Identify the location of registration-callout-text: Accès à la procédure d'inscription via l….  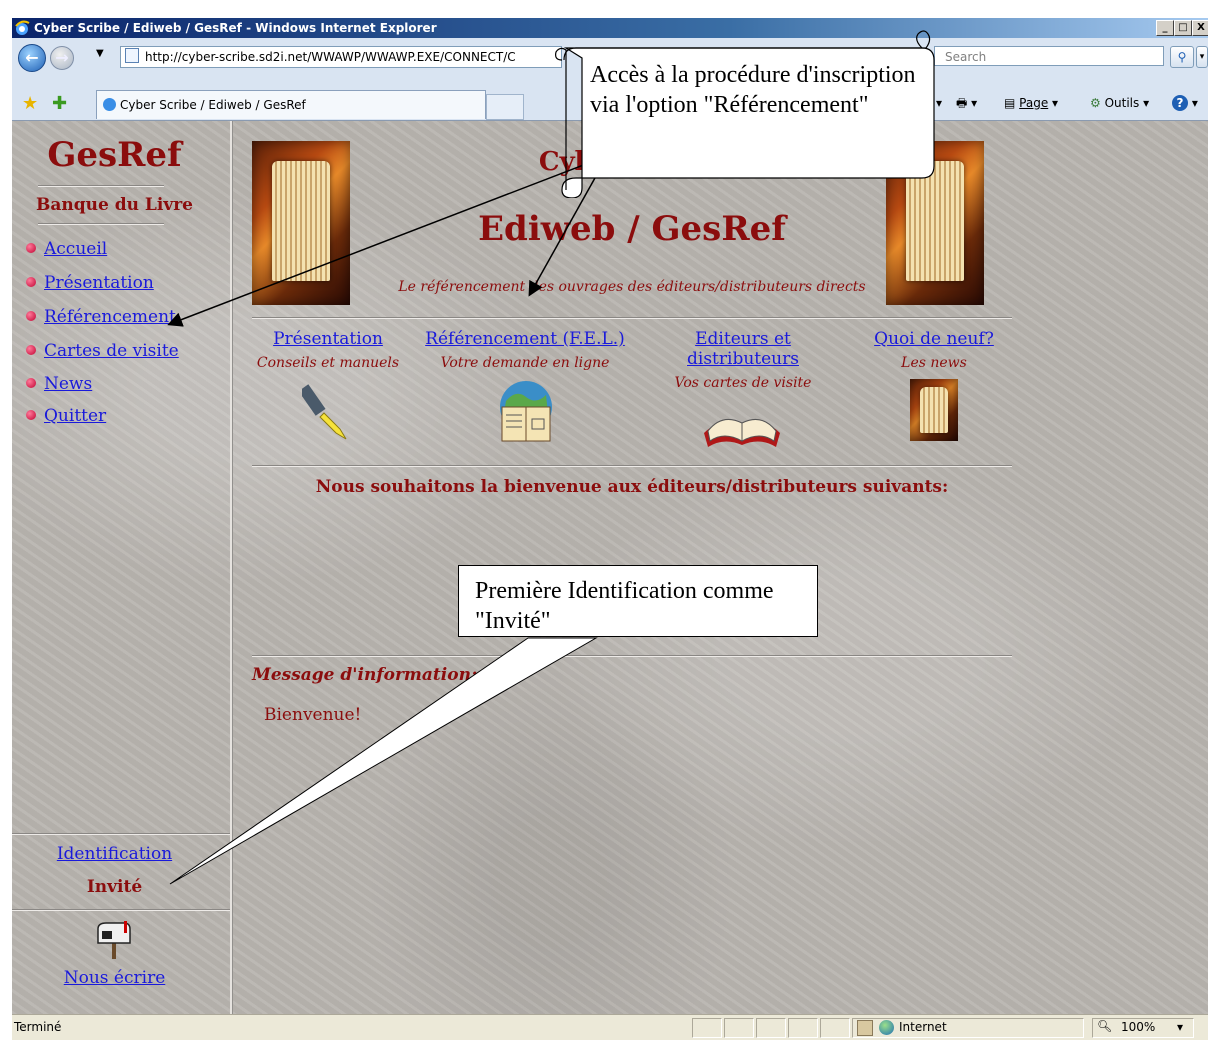
(753, 90).